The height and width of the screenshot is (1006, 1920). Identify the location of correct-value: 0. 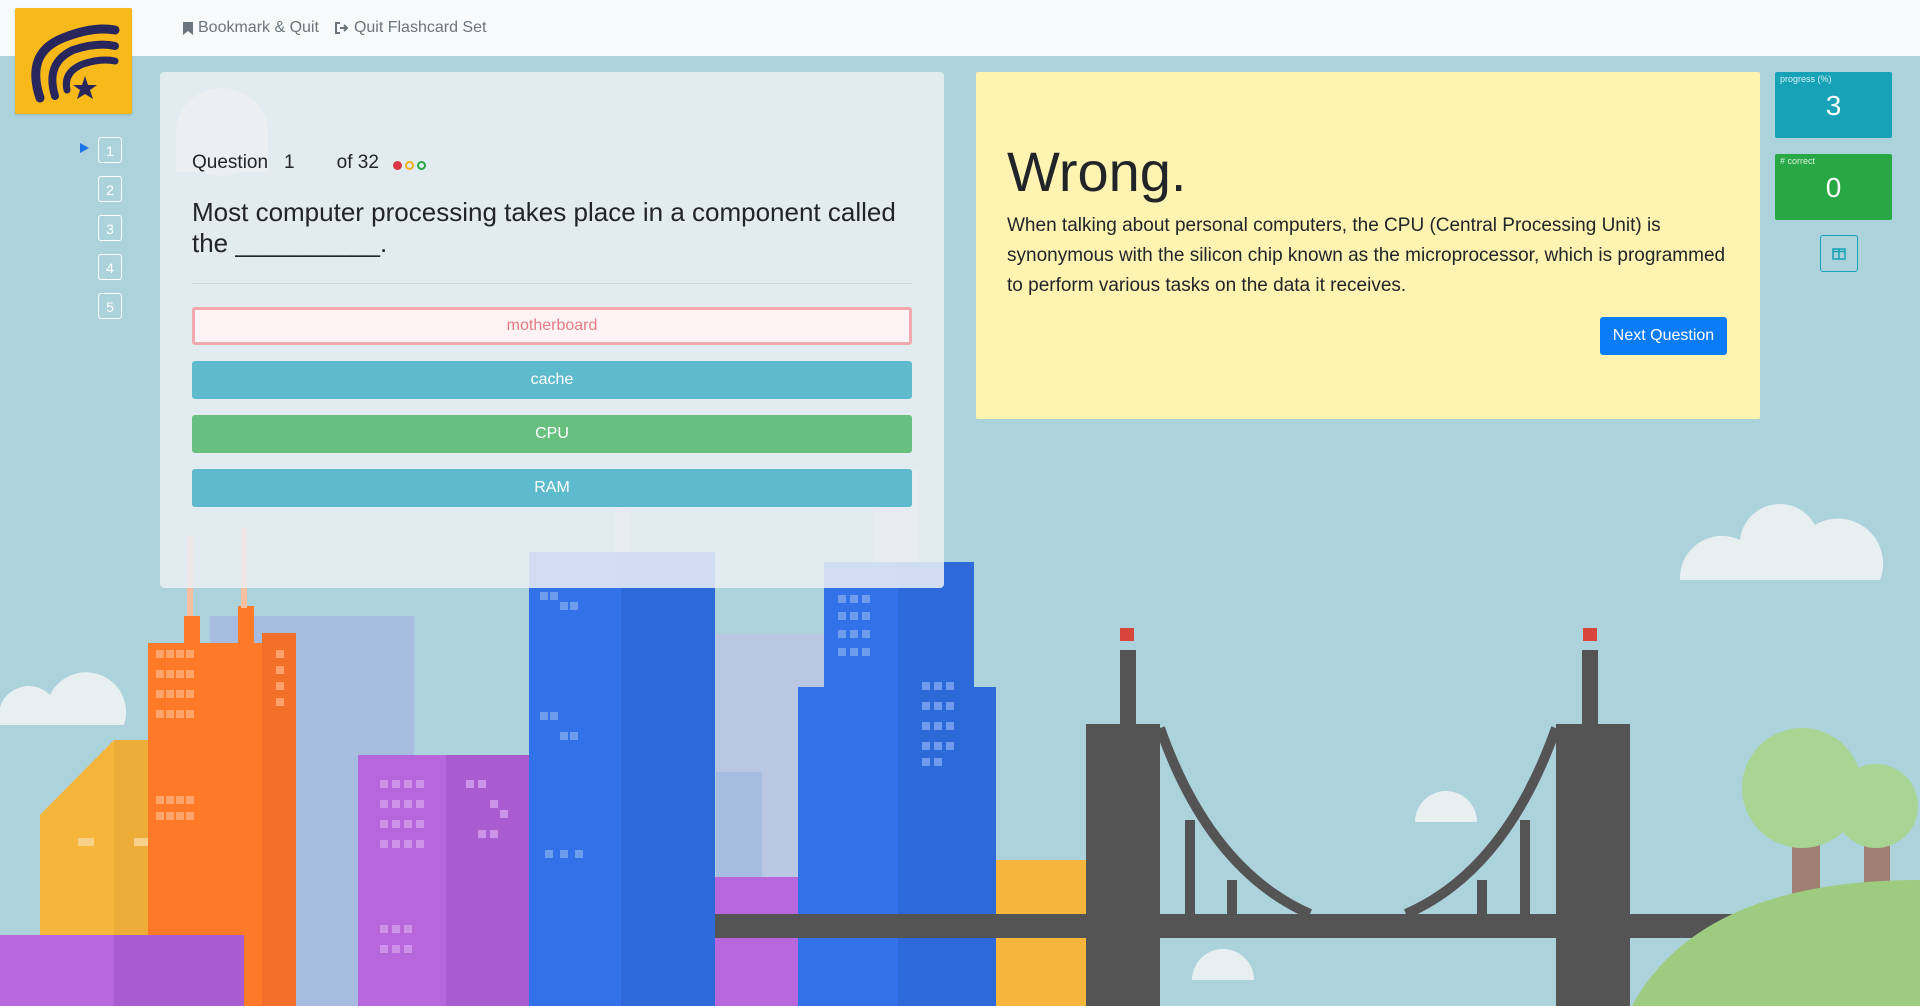
(1833, 187).